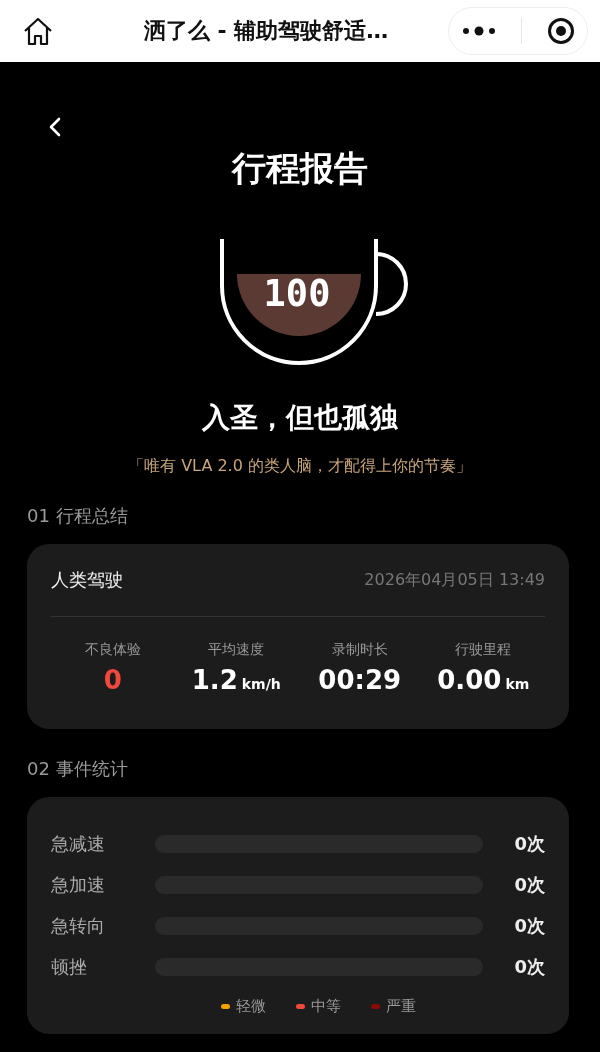  What do you see at coordinates (236, 680) in the screenshot?
I see `stat-value: 1.2 km/h` at bounding box center [236, 680].